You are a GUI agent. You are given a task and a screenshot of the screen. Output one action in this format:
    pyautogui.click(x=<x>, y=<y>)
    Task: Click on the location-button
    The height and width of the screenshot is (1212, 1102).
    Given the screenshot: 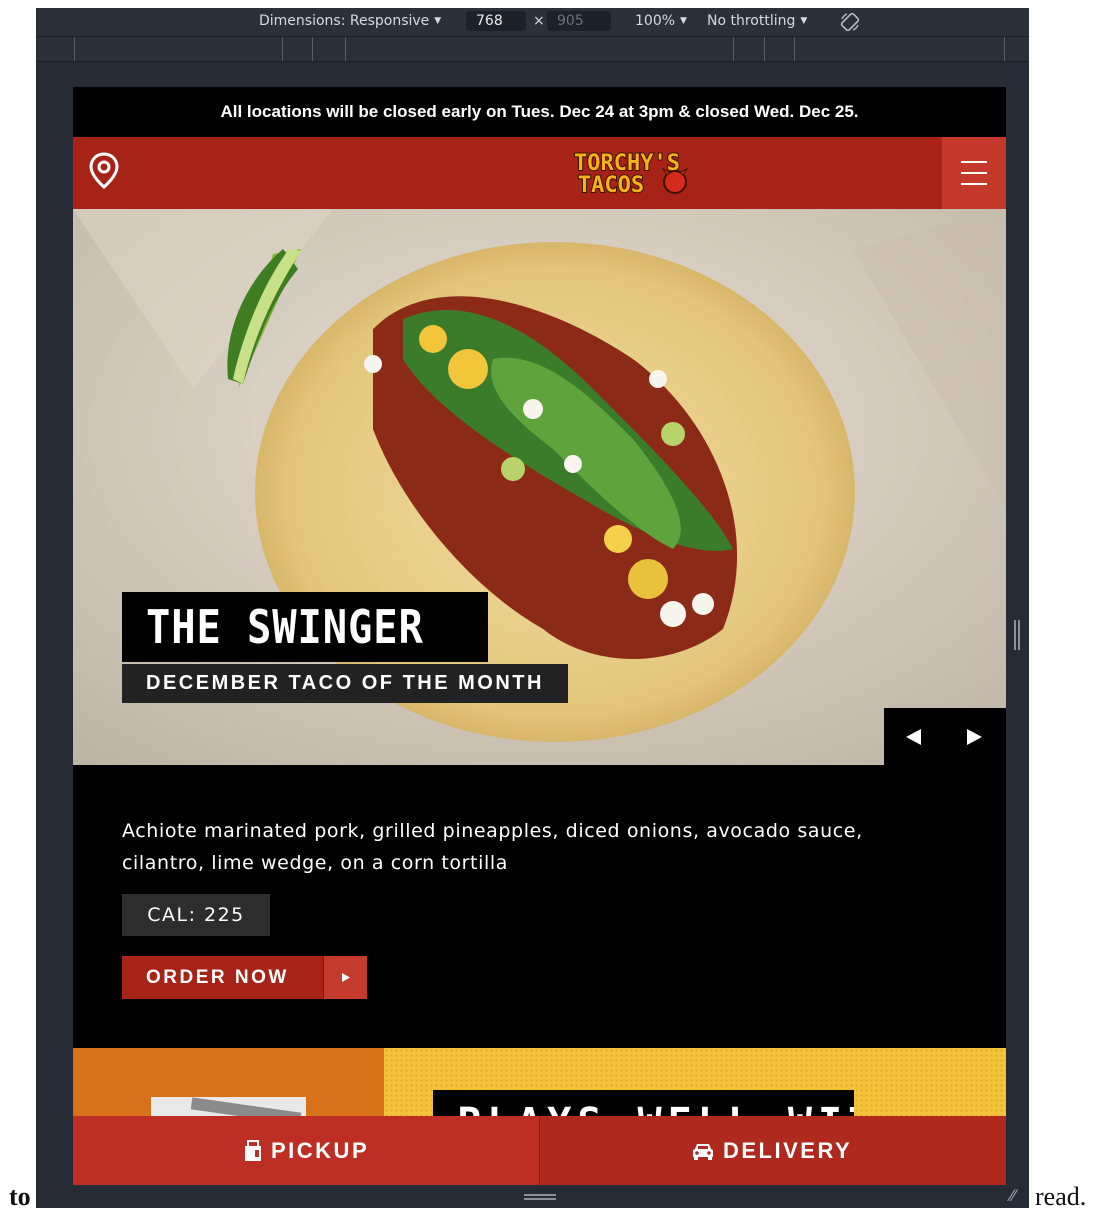 What is the action you would take?
    pyautogui.click(x=104, y=171)
    